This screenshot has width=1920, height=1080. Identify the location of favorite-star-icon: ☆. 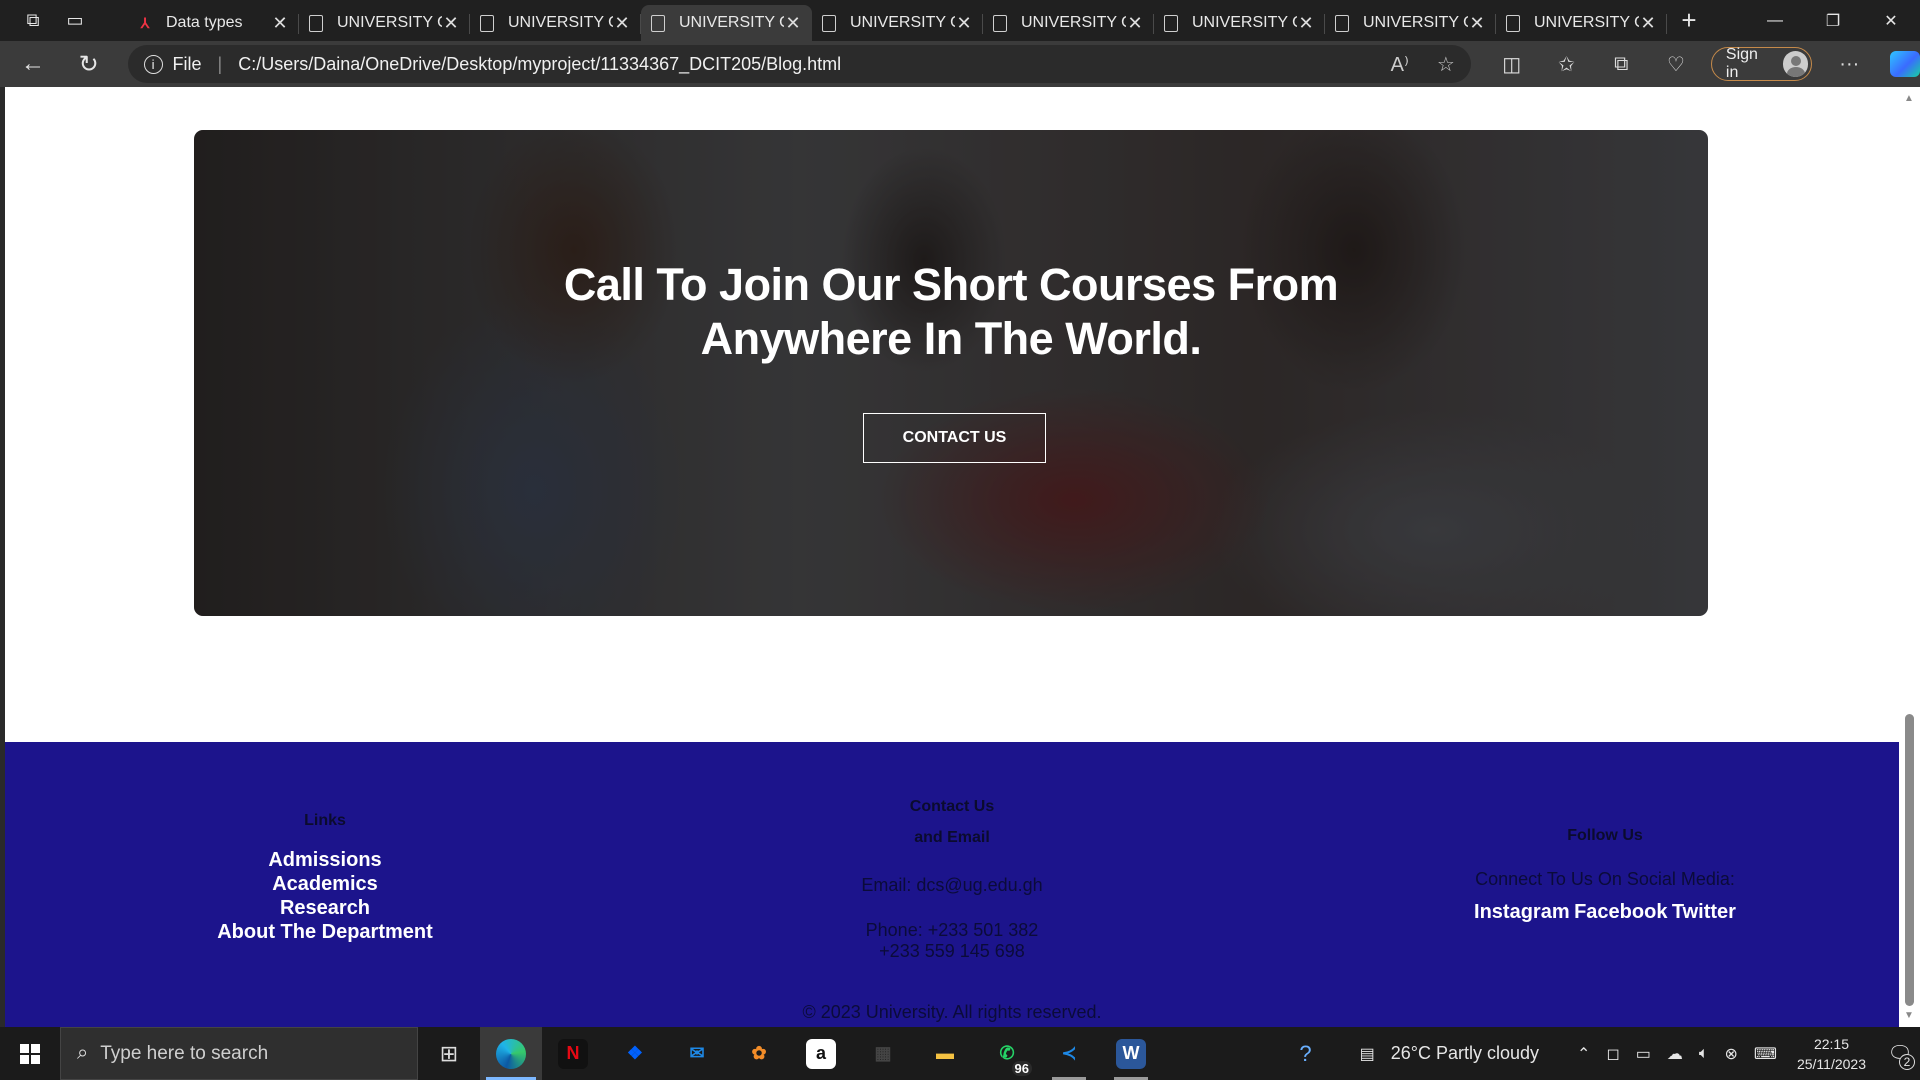
(1446, 64).